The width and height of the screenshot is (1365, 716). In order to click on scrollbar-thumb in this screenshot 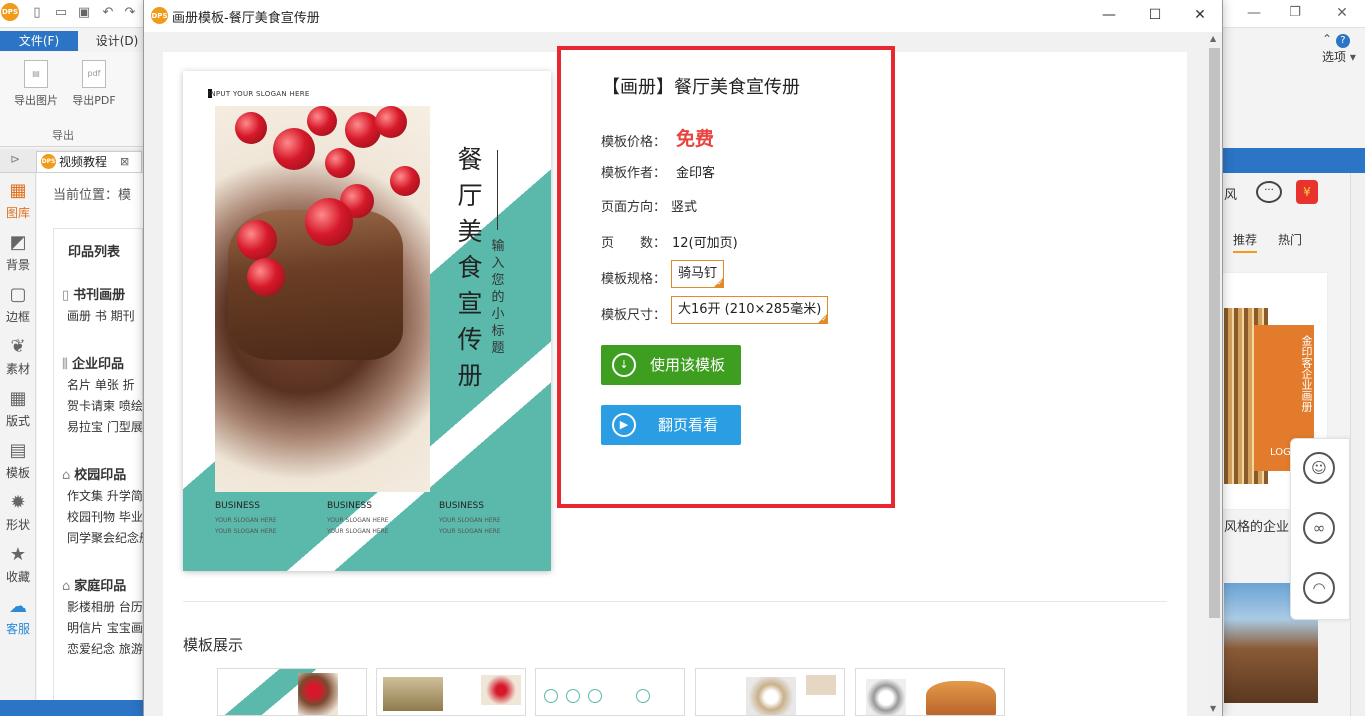, I will do `click(1214, 333)`.